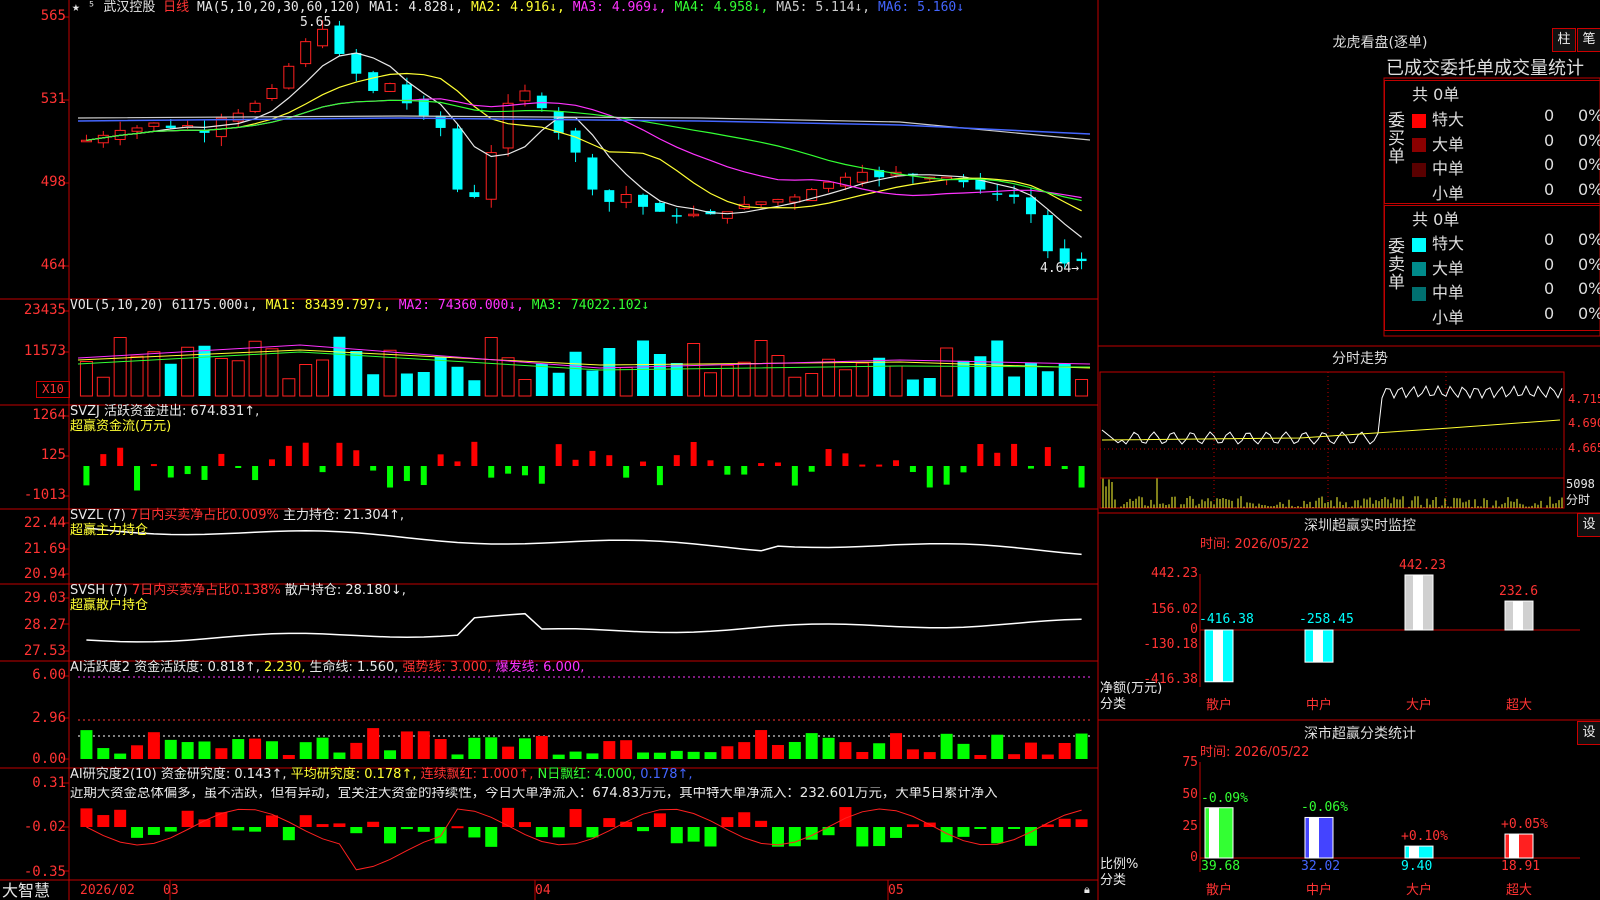 The image size is (1600, 900). Describe the element at coordinates (1448, 317) in the screenshot. I see `sell-row-label: 小单` at that location.